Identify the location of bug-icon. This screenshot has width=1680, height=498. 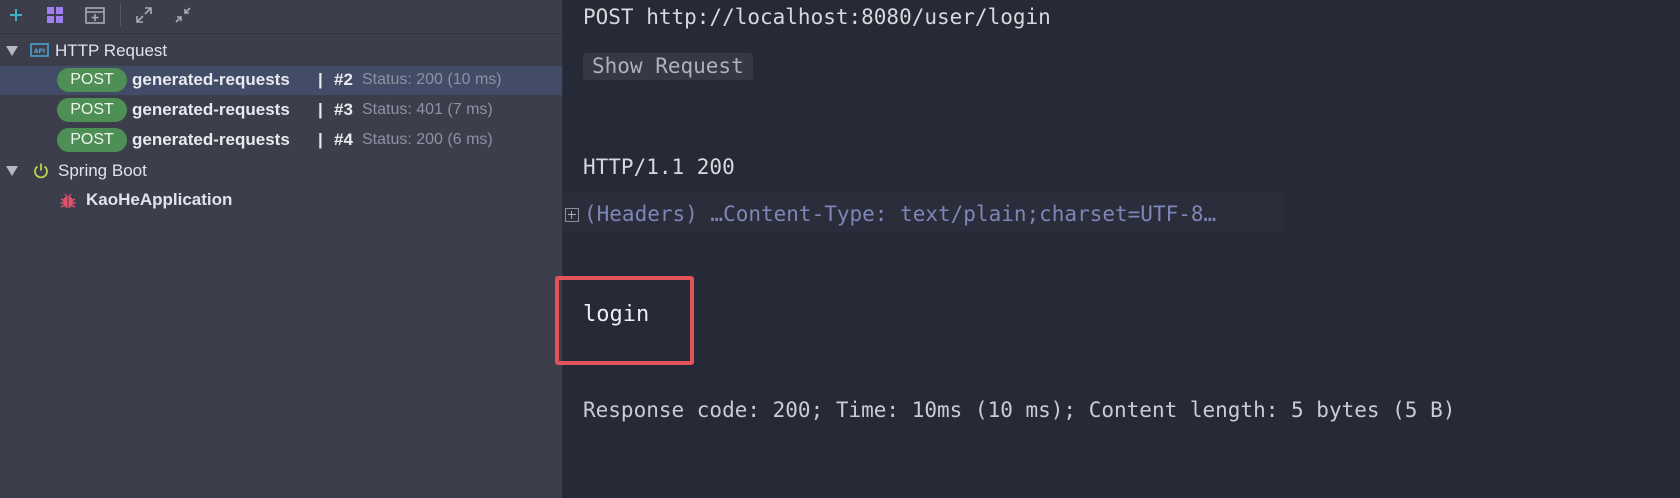
(68, 203).